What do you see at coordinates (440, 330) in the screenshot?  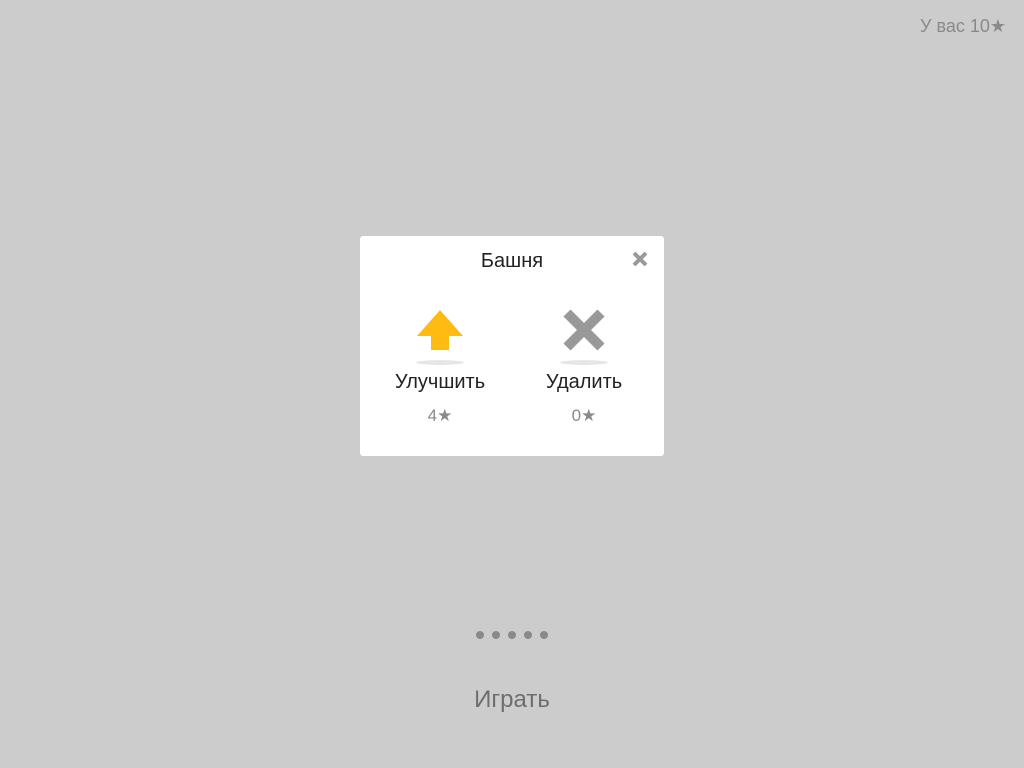 I see `arrow-up-icon` at bounding box center [440, 330].